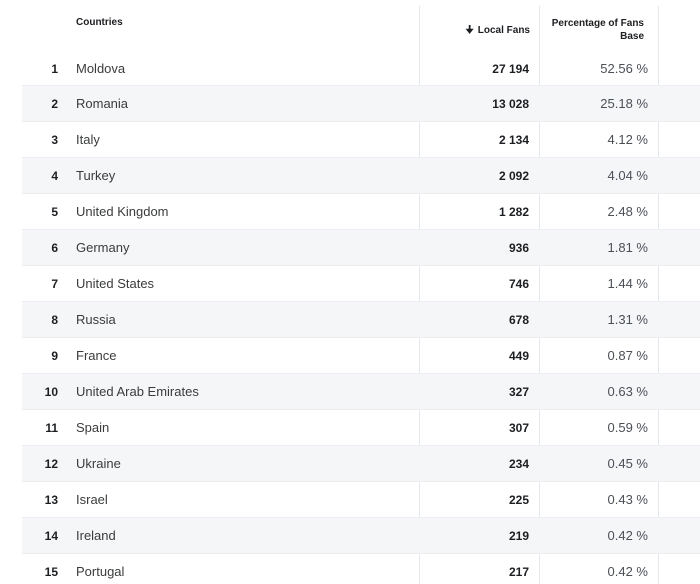 This screenshot has height=584, width=700. I want to click on table-row: 8 Russia 678 1.31 %, so click(361, 320).